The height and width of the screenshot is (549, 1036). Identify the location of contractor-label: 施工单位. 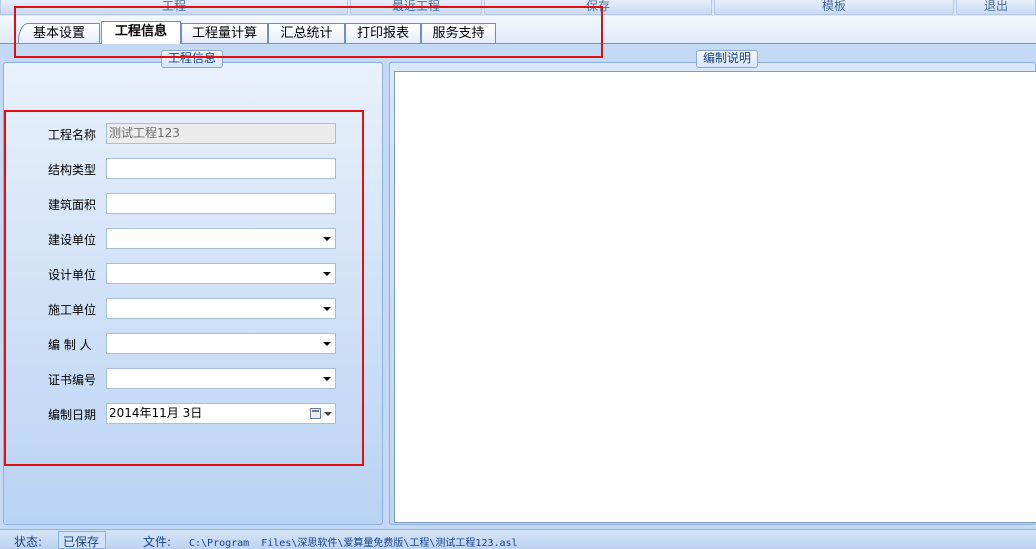
(72, 310).